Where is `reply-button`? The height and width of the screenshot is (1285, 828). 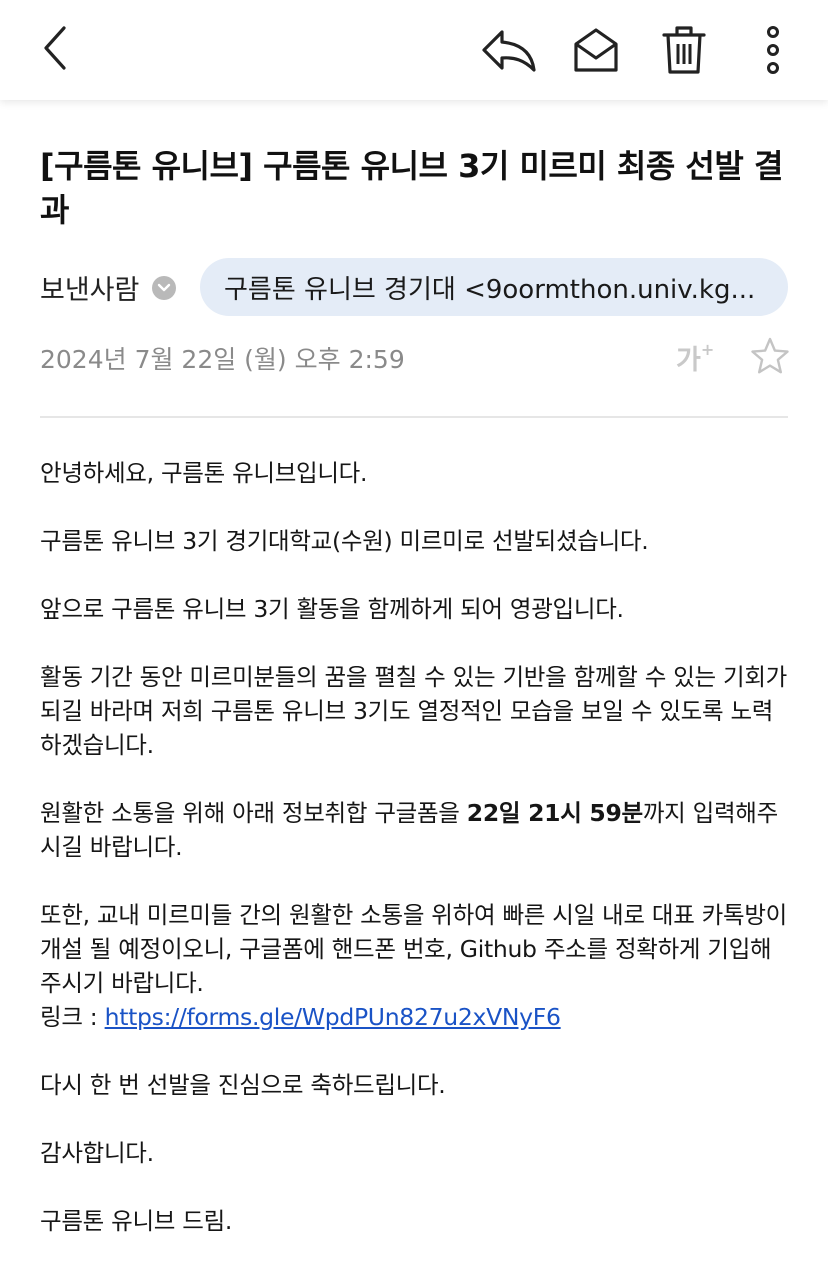 reply-button is located at coordinates (509, 50).